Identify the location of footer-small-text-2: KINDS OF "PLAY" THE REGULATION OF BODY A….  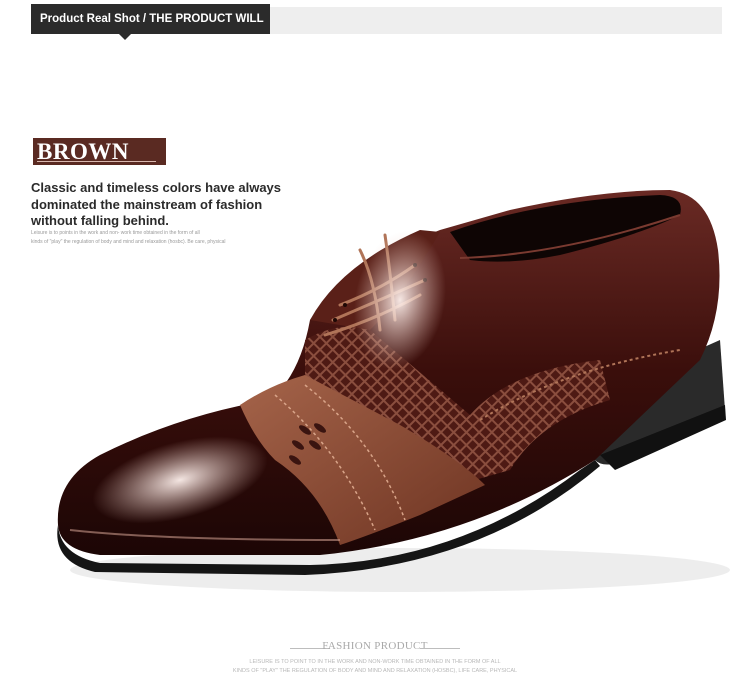
(375, 671).